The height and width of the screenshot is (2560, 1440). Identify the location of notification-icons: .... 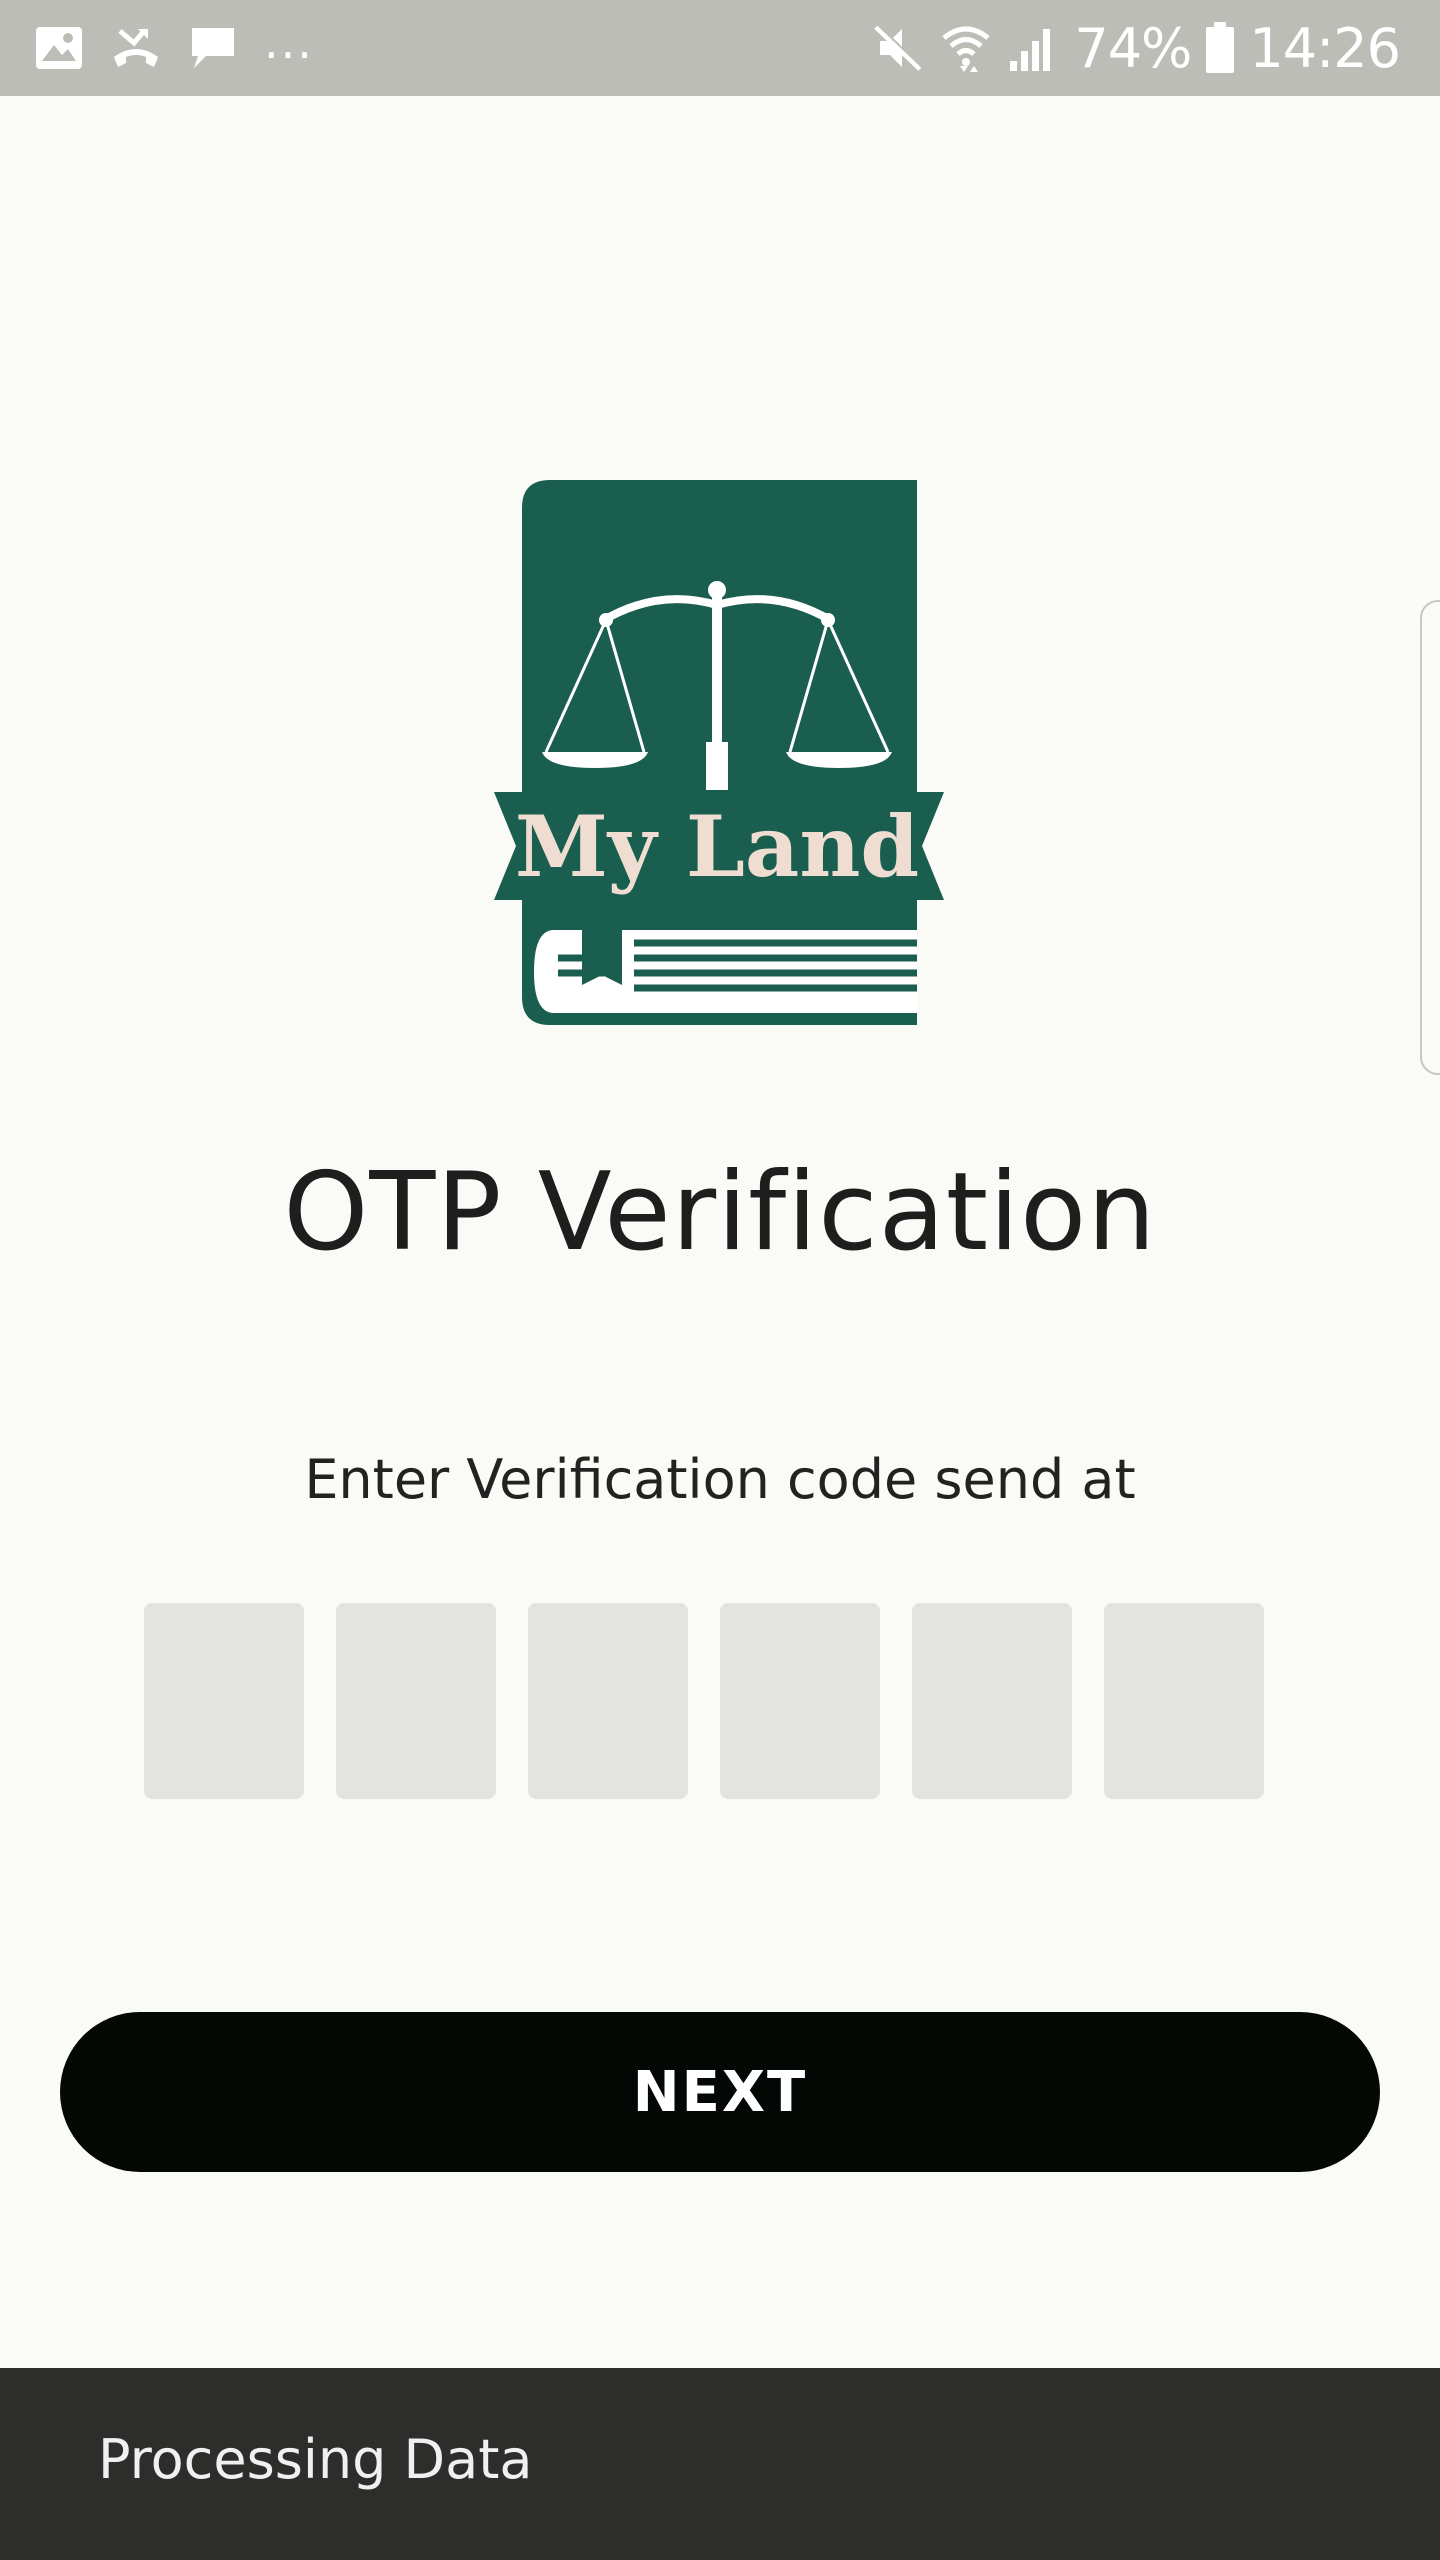
(174, 48).